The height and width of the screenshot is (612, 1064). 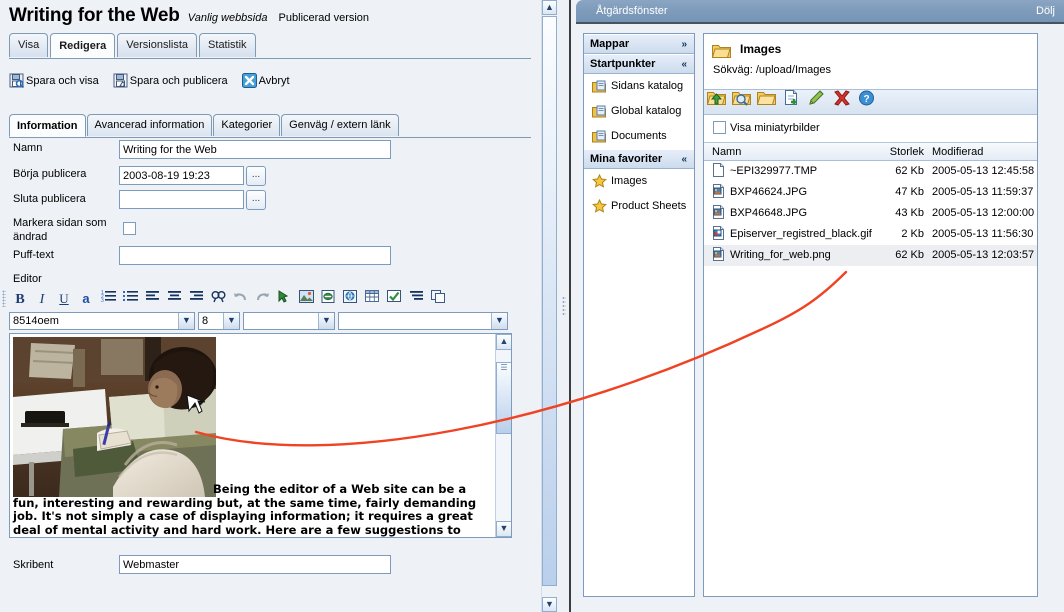 I want to click on indent-icon, so click(x=416, y=298).